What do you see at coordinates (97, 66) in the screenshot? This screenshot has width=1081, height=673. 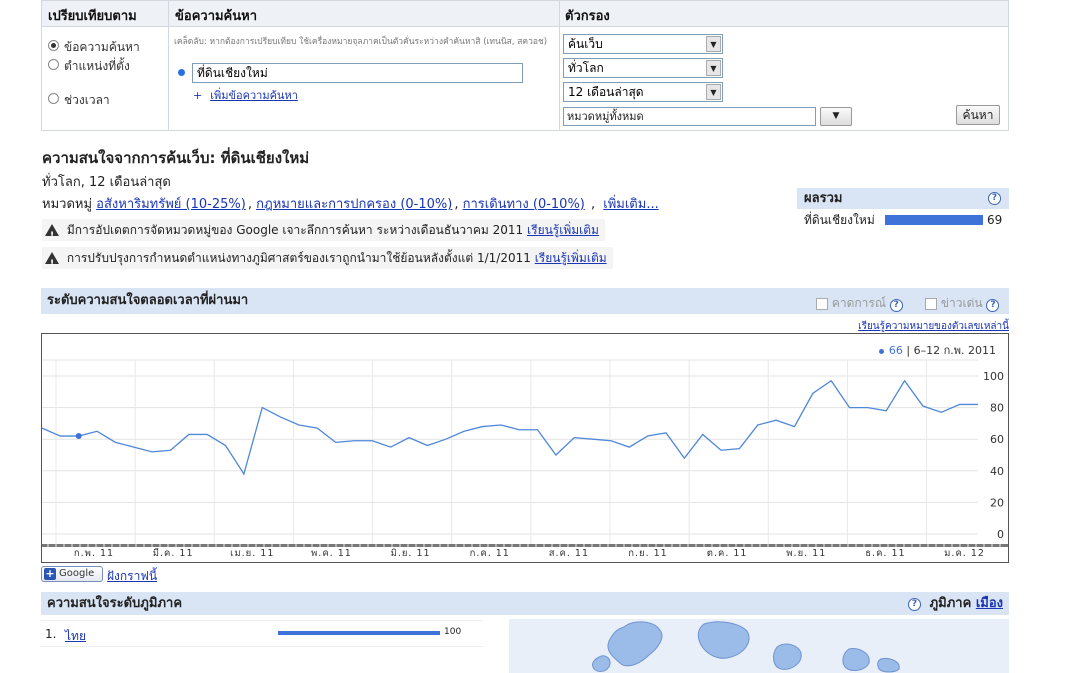 I see `option-label: ตำแหน่งที่ตั้ง` at bounding box center [97, 66].